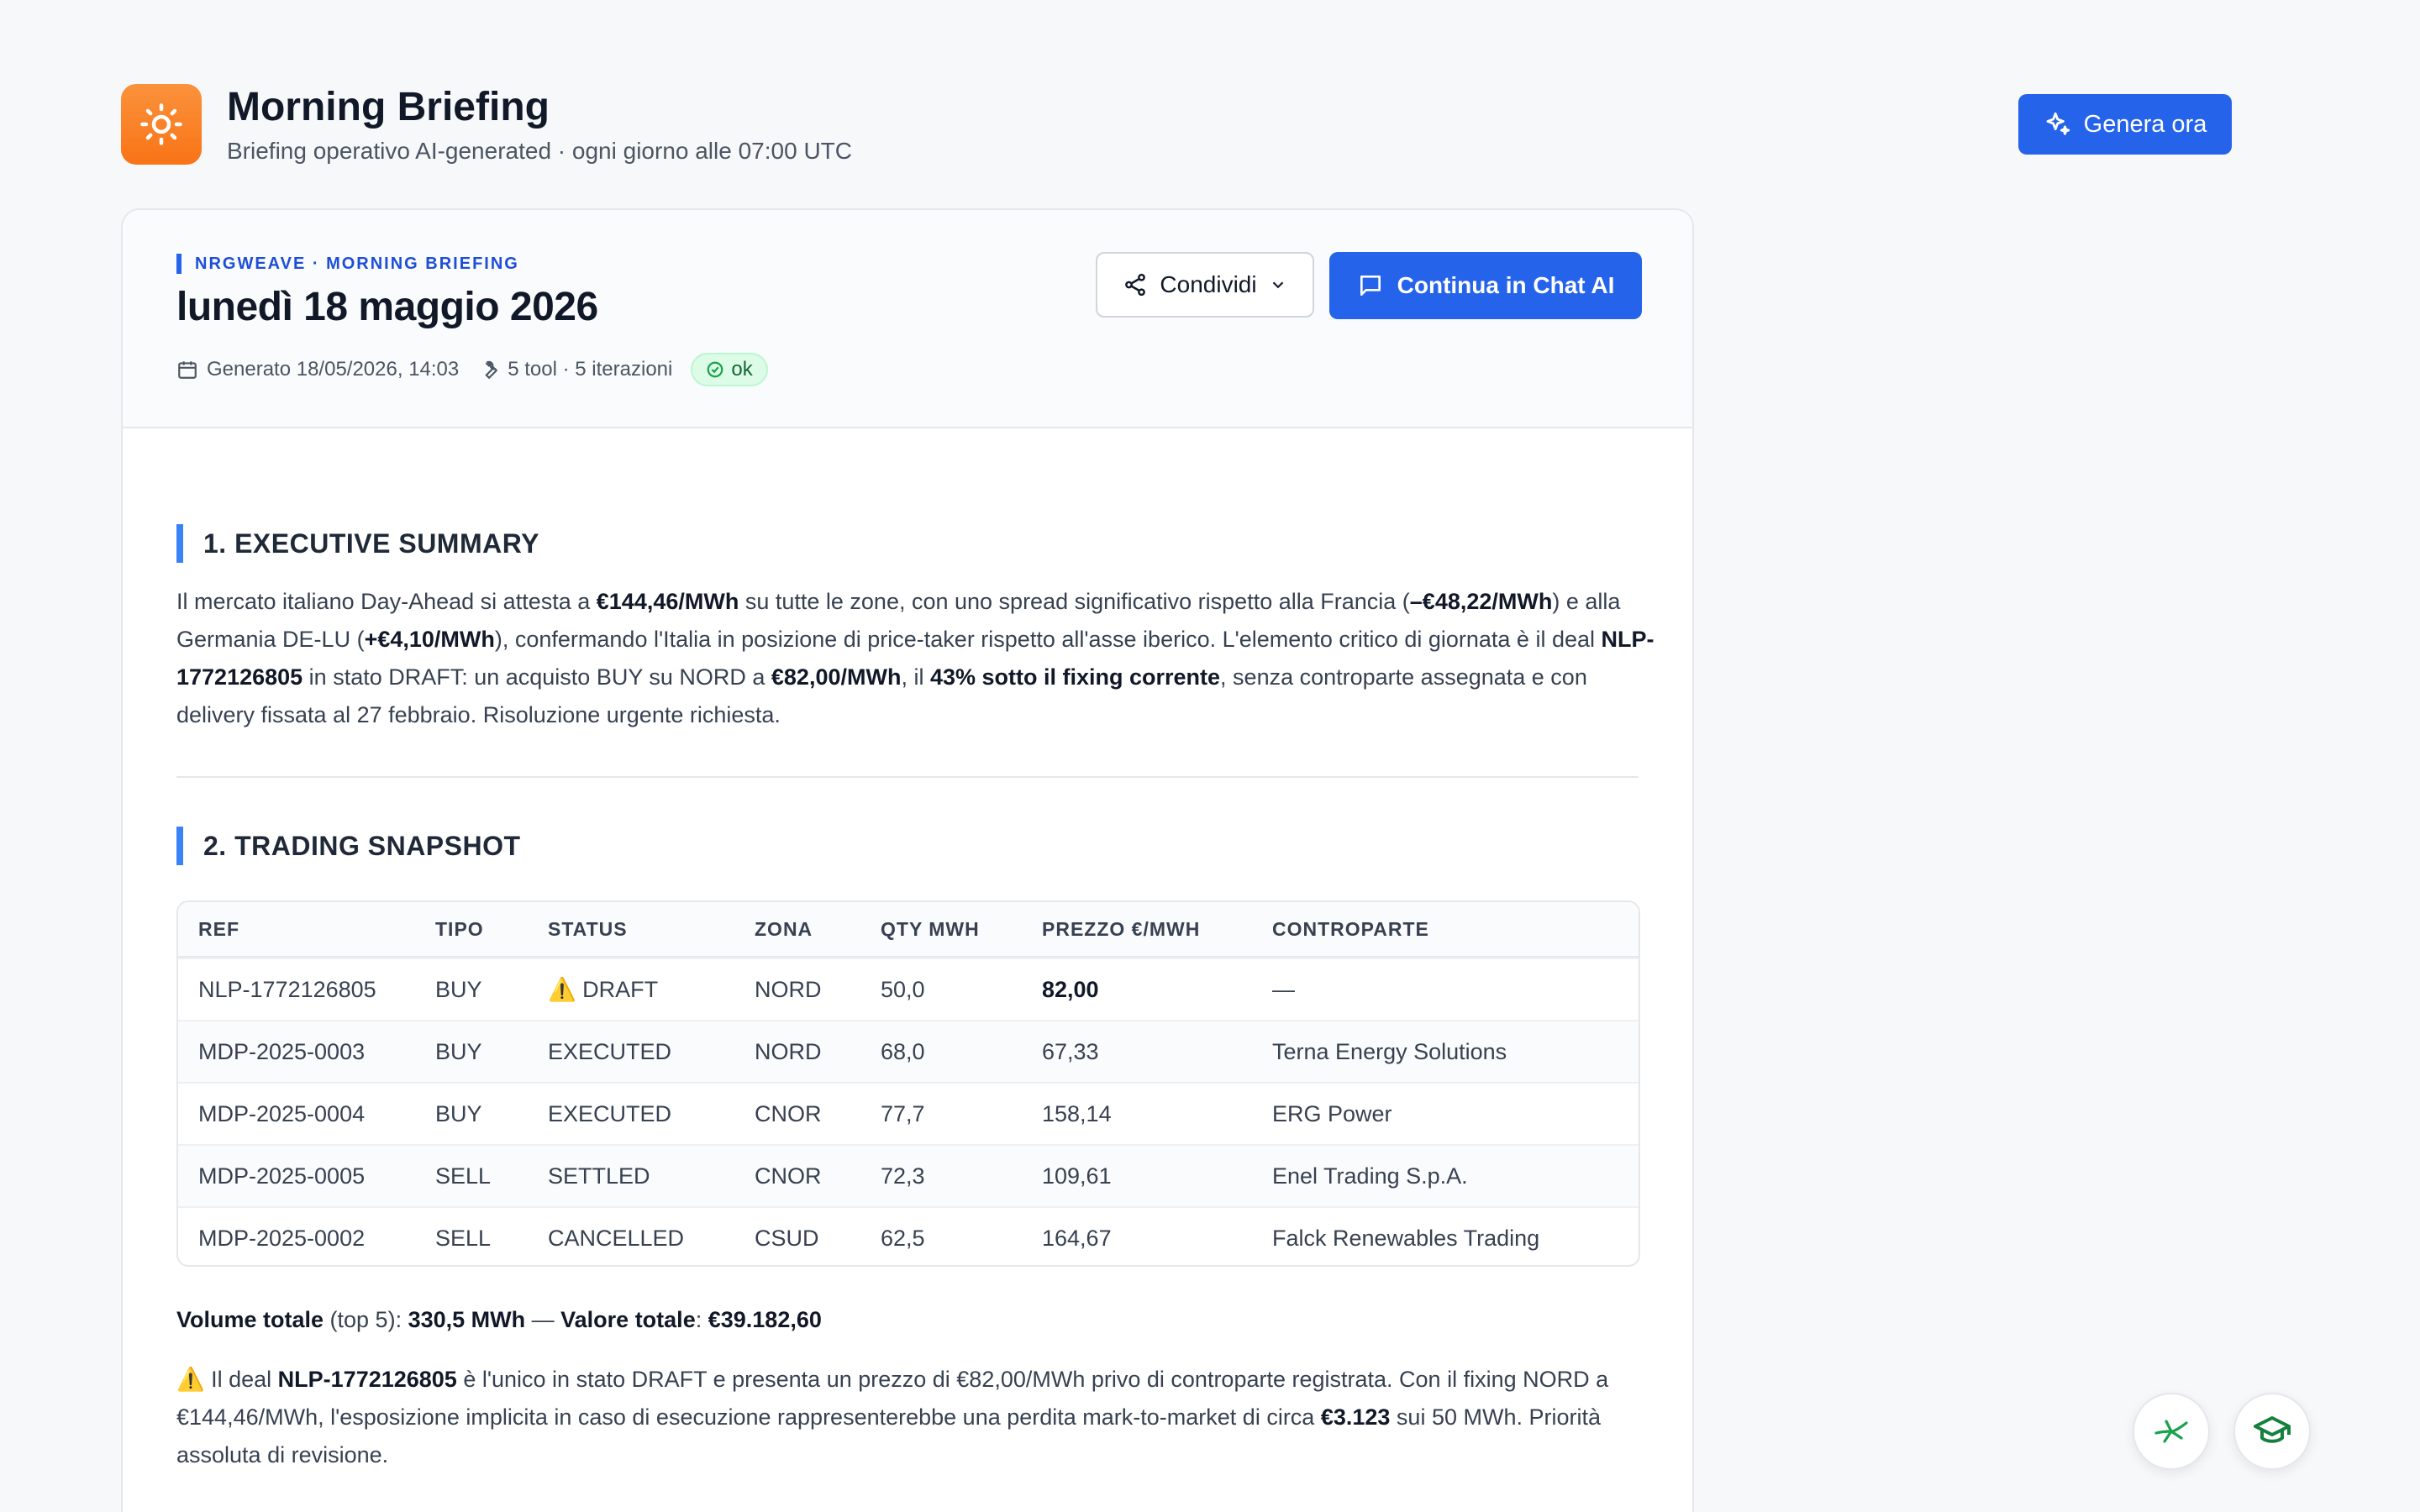  I want to click on cell-price: 164,67, so click(1077, 1238).